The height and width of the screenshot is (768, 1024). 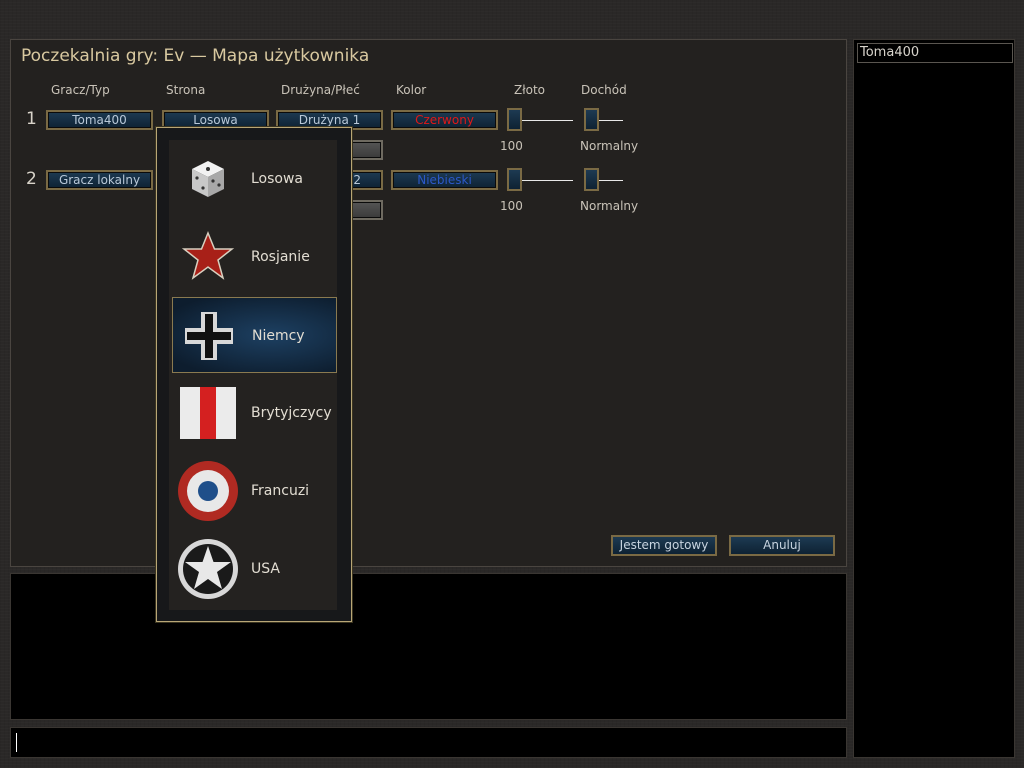 I want to click on ready-button: Jestem gotowy, so click(x=664, y=545).